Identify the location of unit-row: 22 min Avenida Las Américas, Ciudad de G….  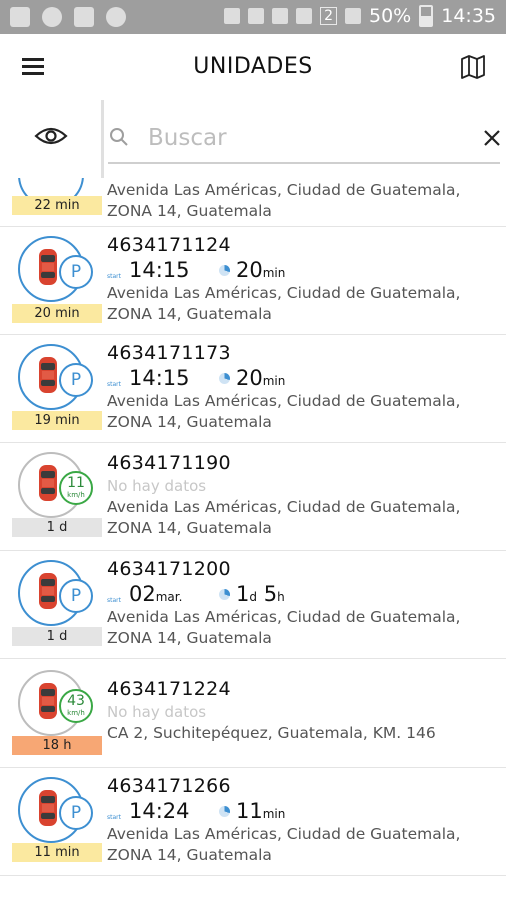
(253, 202).